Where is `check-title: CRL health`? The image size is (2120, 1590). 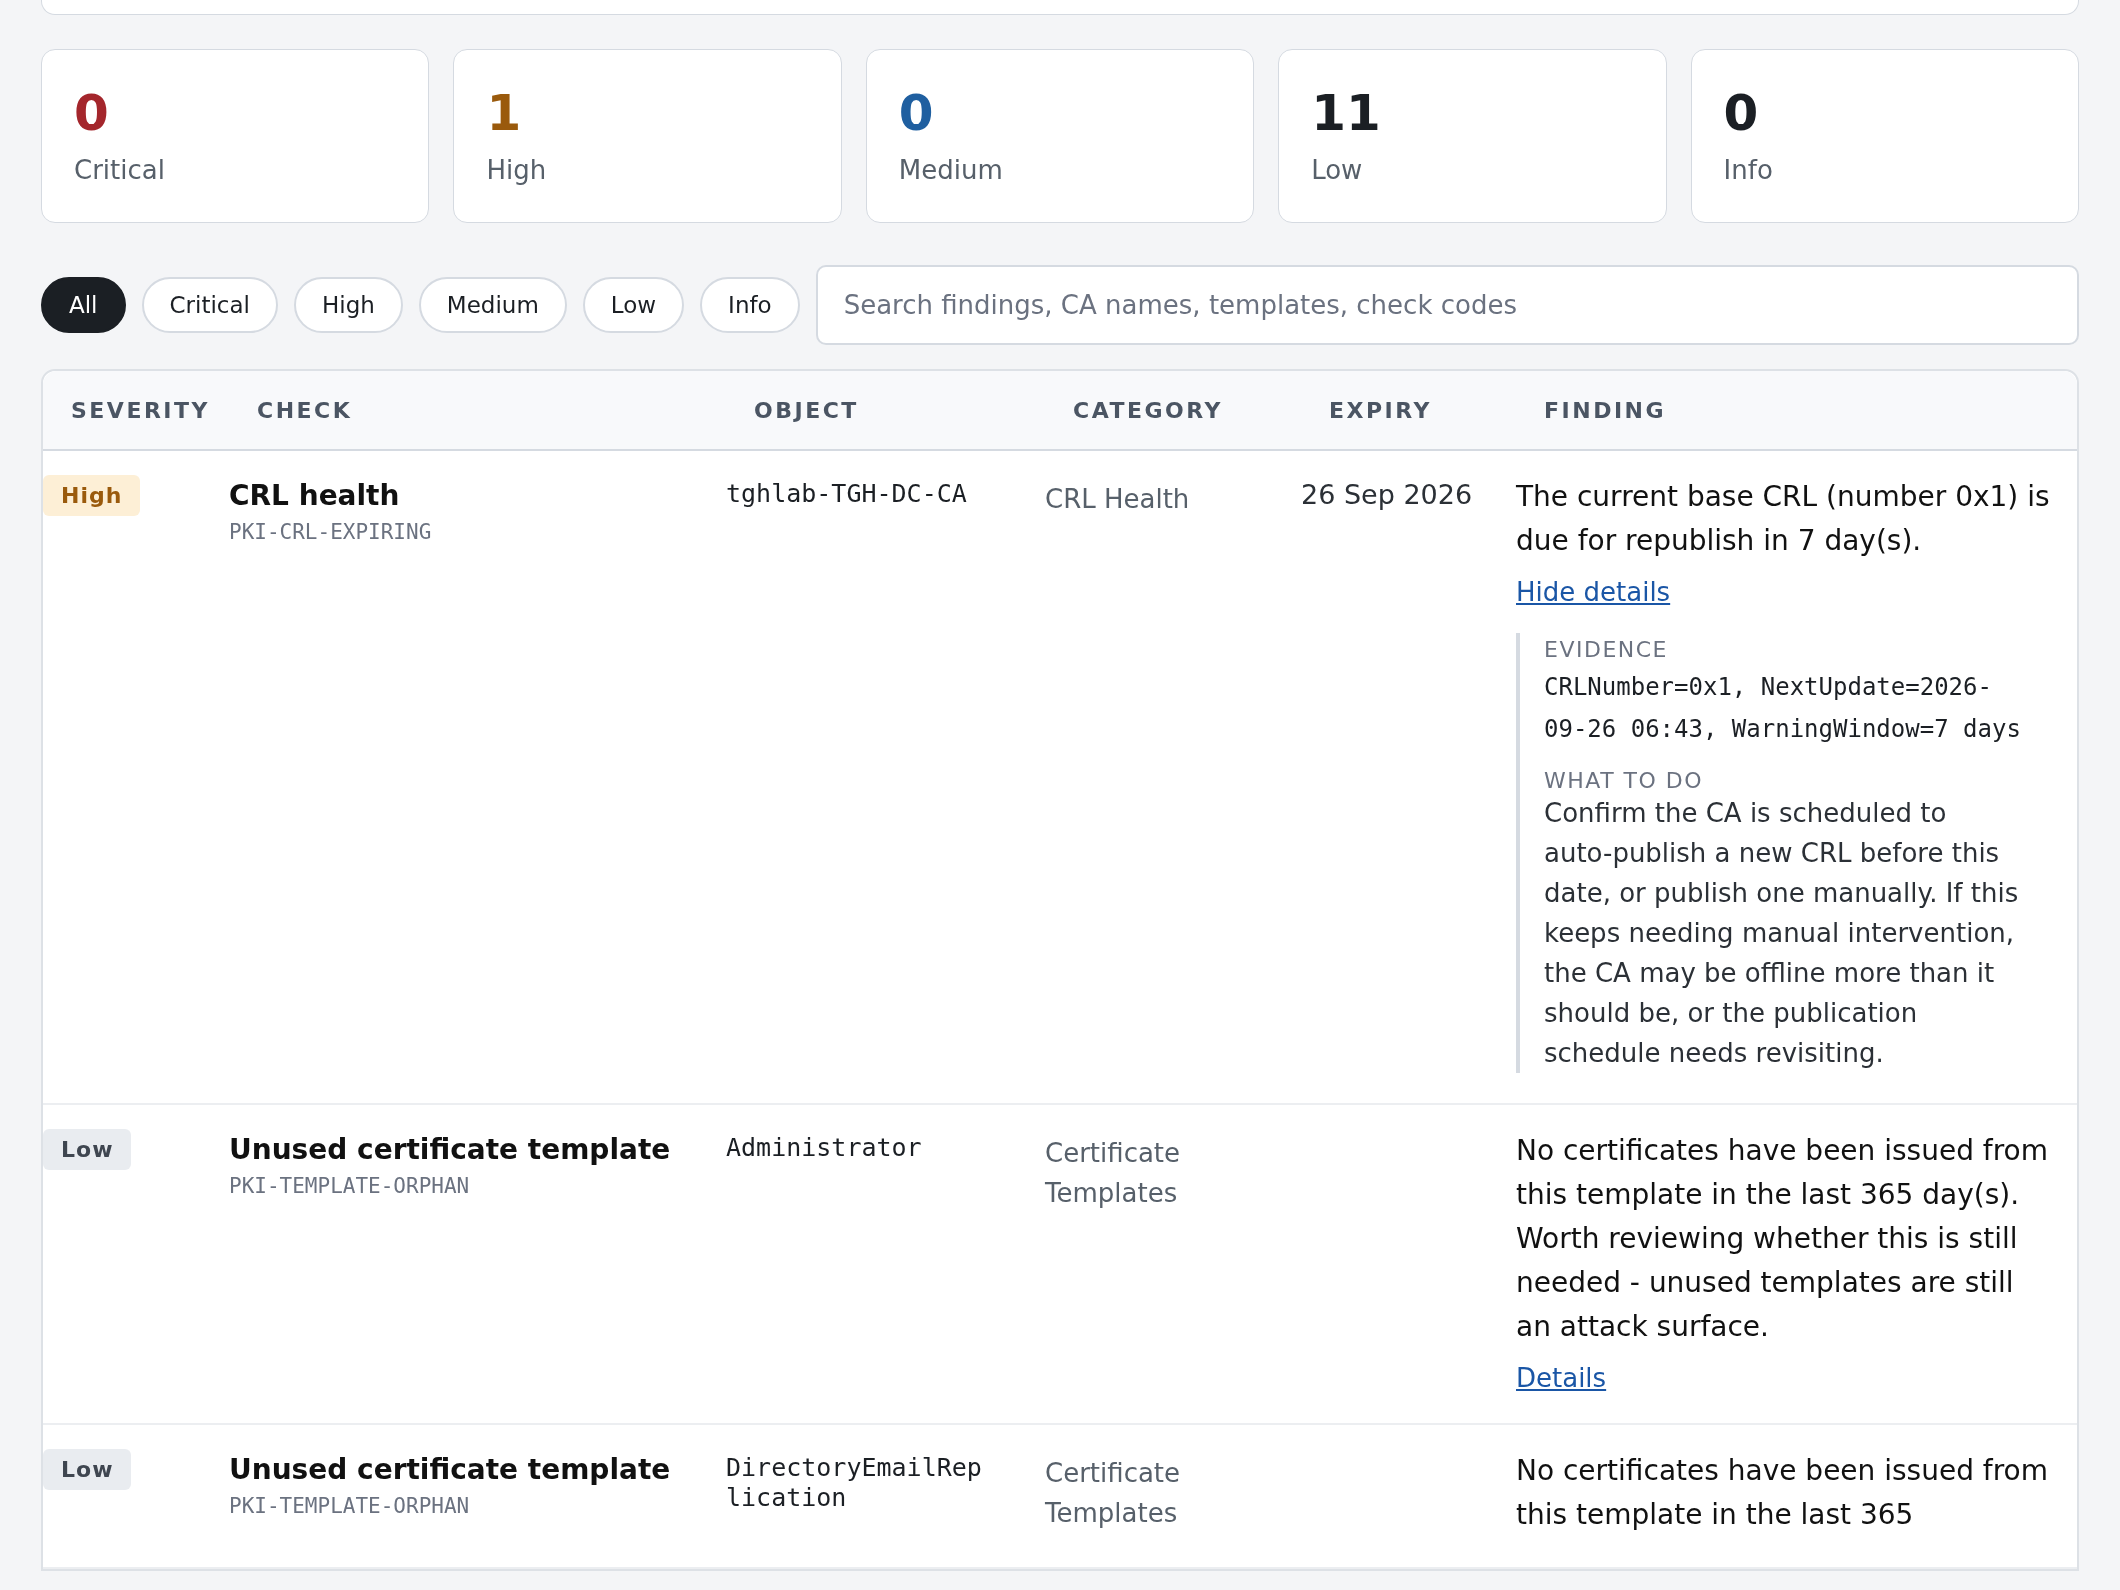
check-title: CRL health is located at coordinates (315, 495).